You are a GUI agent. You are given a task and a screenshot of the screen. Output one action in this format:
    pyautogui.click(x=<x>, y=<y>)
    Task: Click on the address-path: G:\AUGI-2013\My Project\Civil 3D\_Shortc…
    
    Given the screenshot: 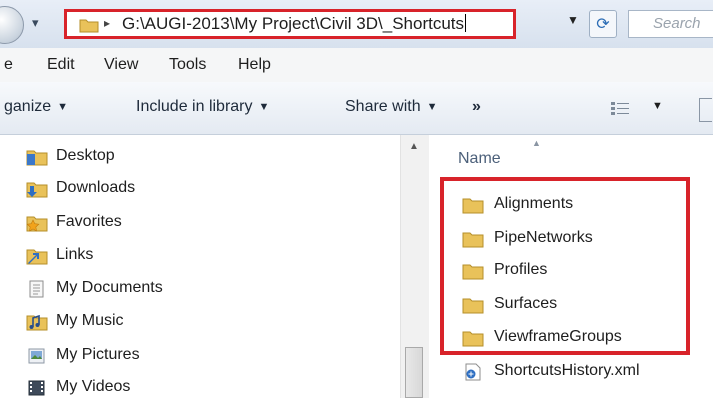 What is the action you would take?
    pyautogui.click(x=294, y=24)
    